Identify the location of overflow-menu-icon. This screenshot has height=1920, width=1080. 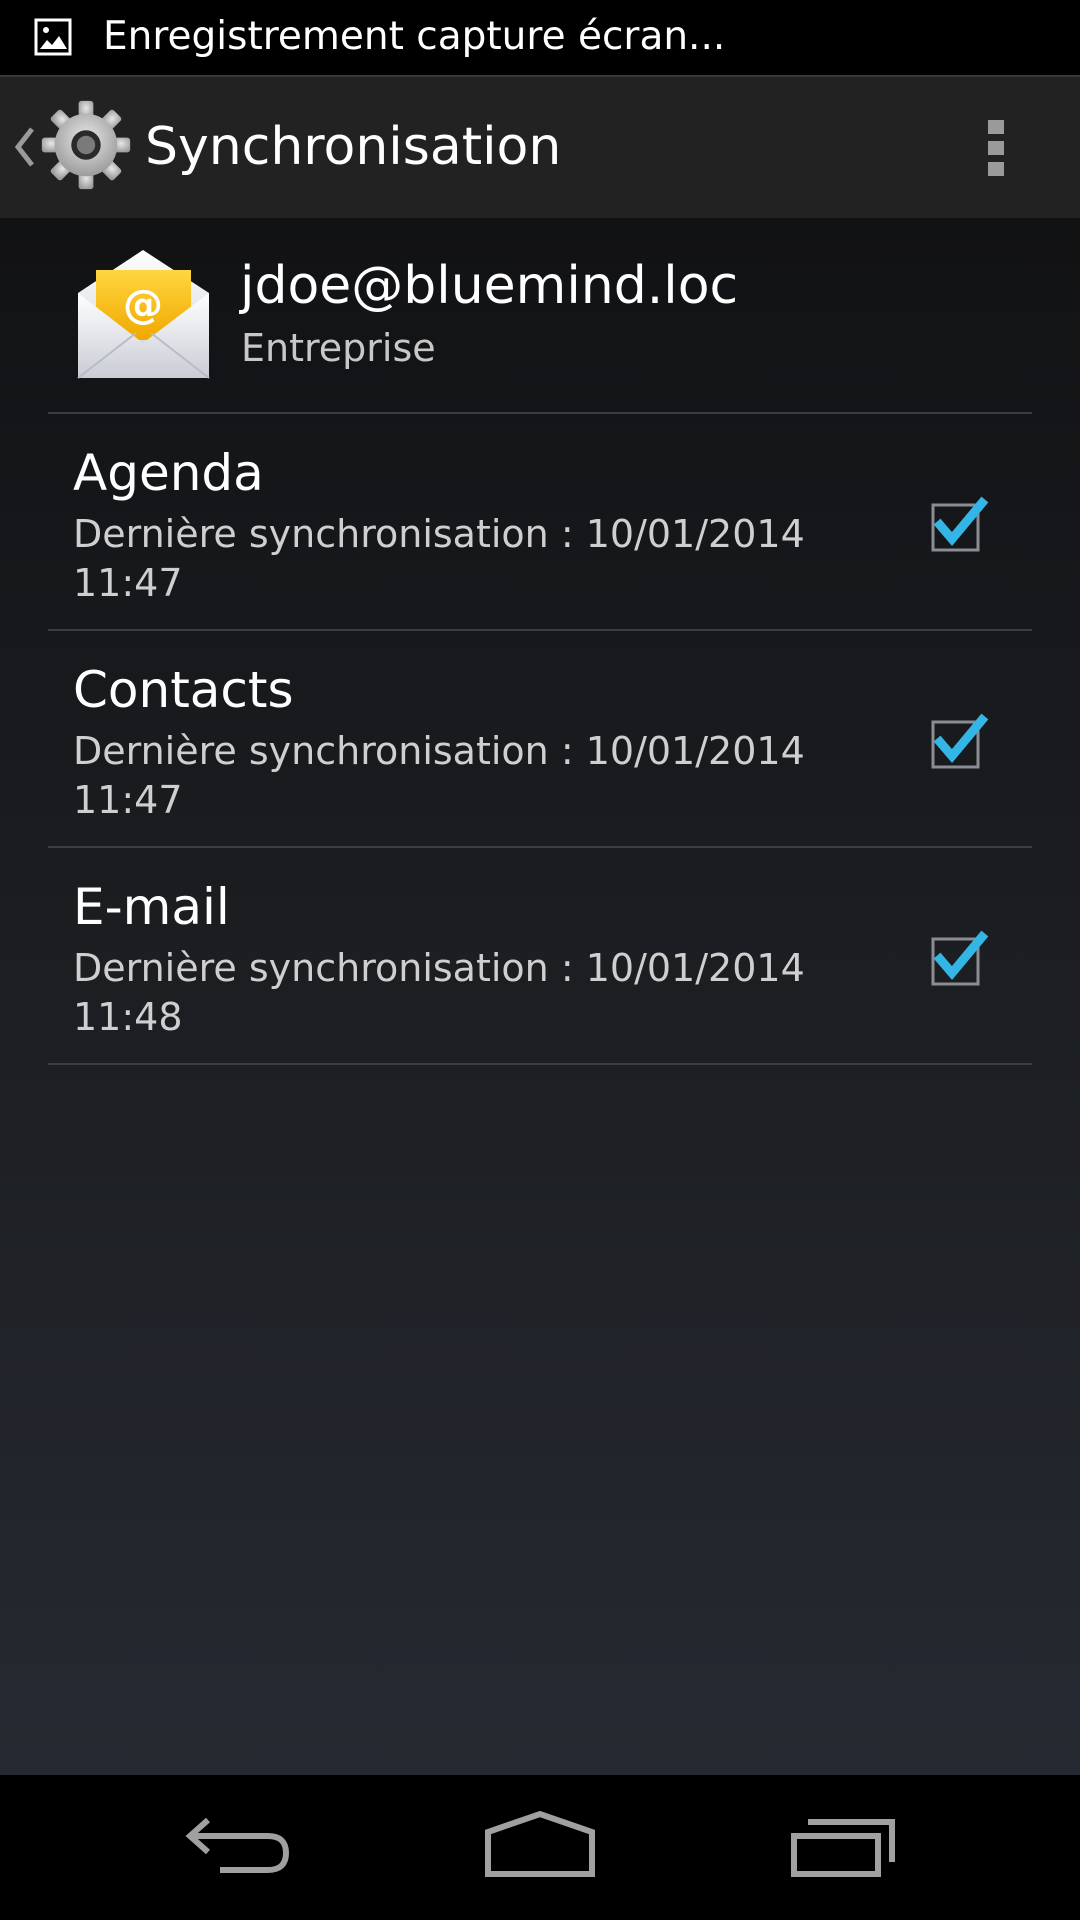
(996, 148).